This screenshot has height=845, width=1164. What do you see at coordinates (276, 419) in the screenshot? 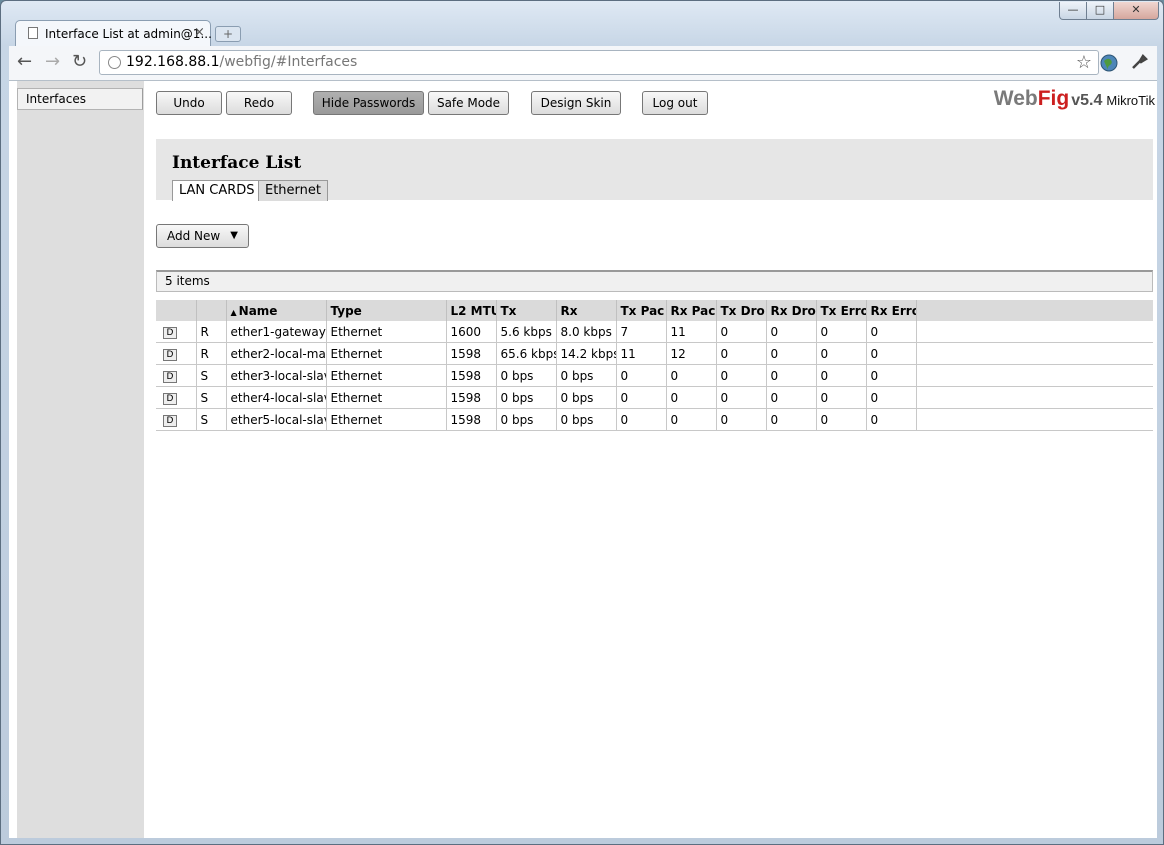
I see `row-name: ether5-local-slav` at bounding box center [276, 419].